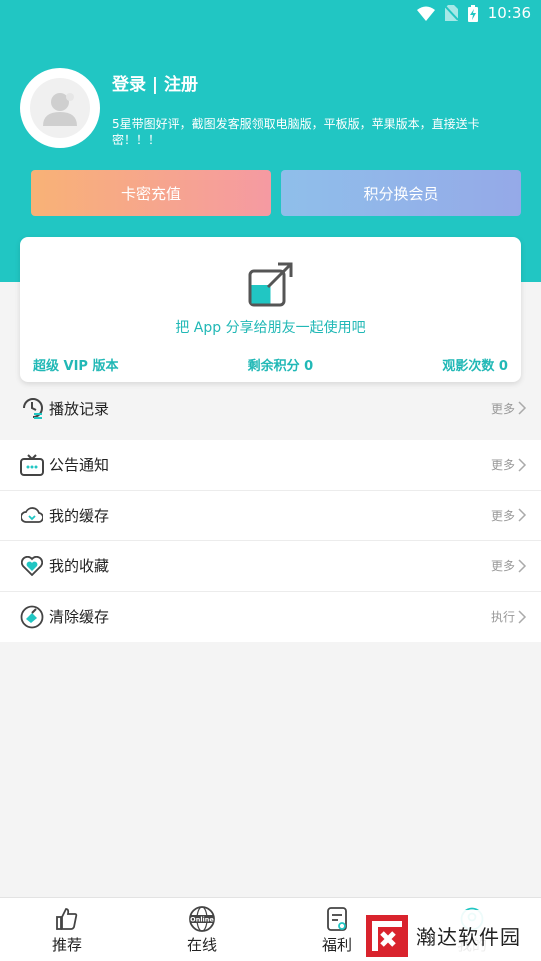  What do you see at coordinates (509, 13) in the screenshot?
I see `status-time: 10:36` at bounding box center [509, 13].